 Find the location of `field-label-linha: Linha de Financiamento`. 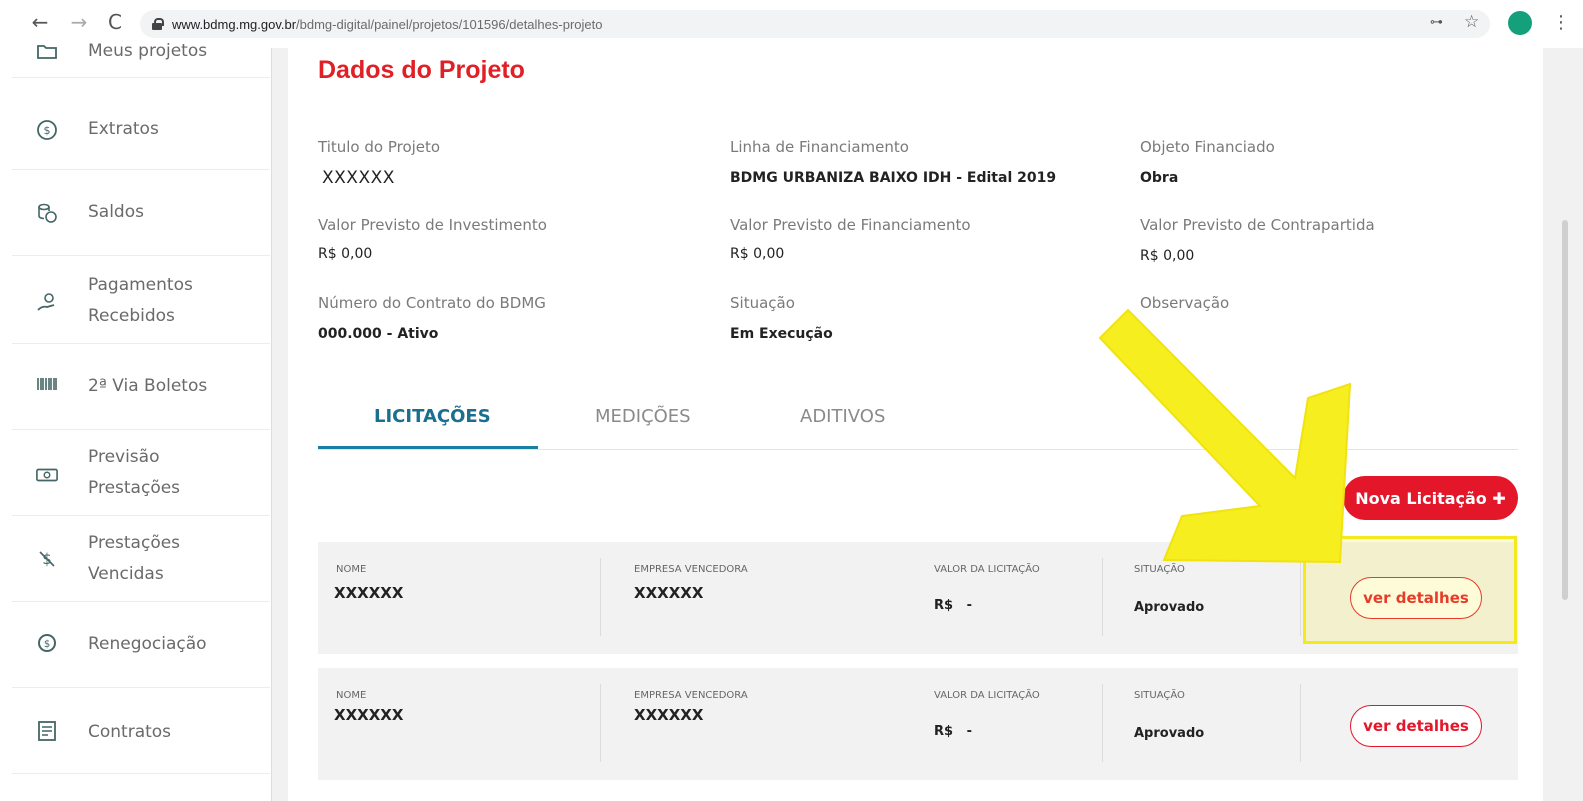

field-label-linha: Linha de Financiamento is located at coordinates (819, 147).